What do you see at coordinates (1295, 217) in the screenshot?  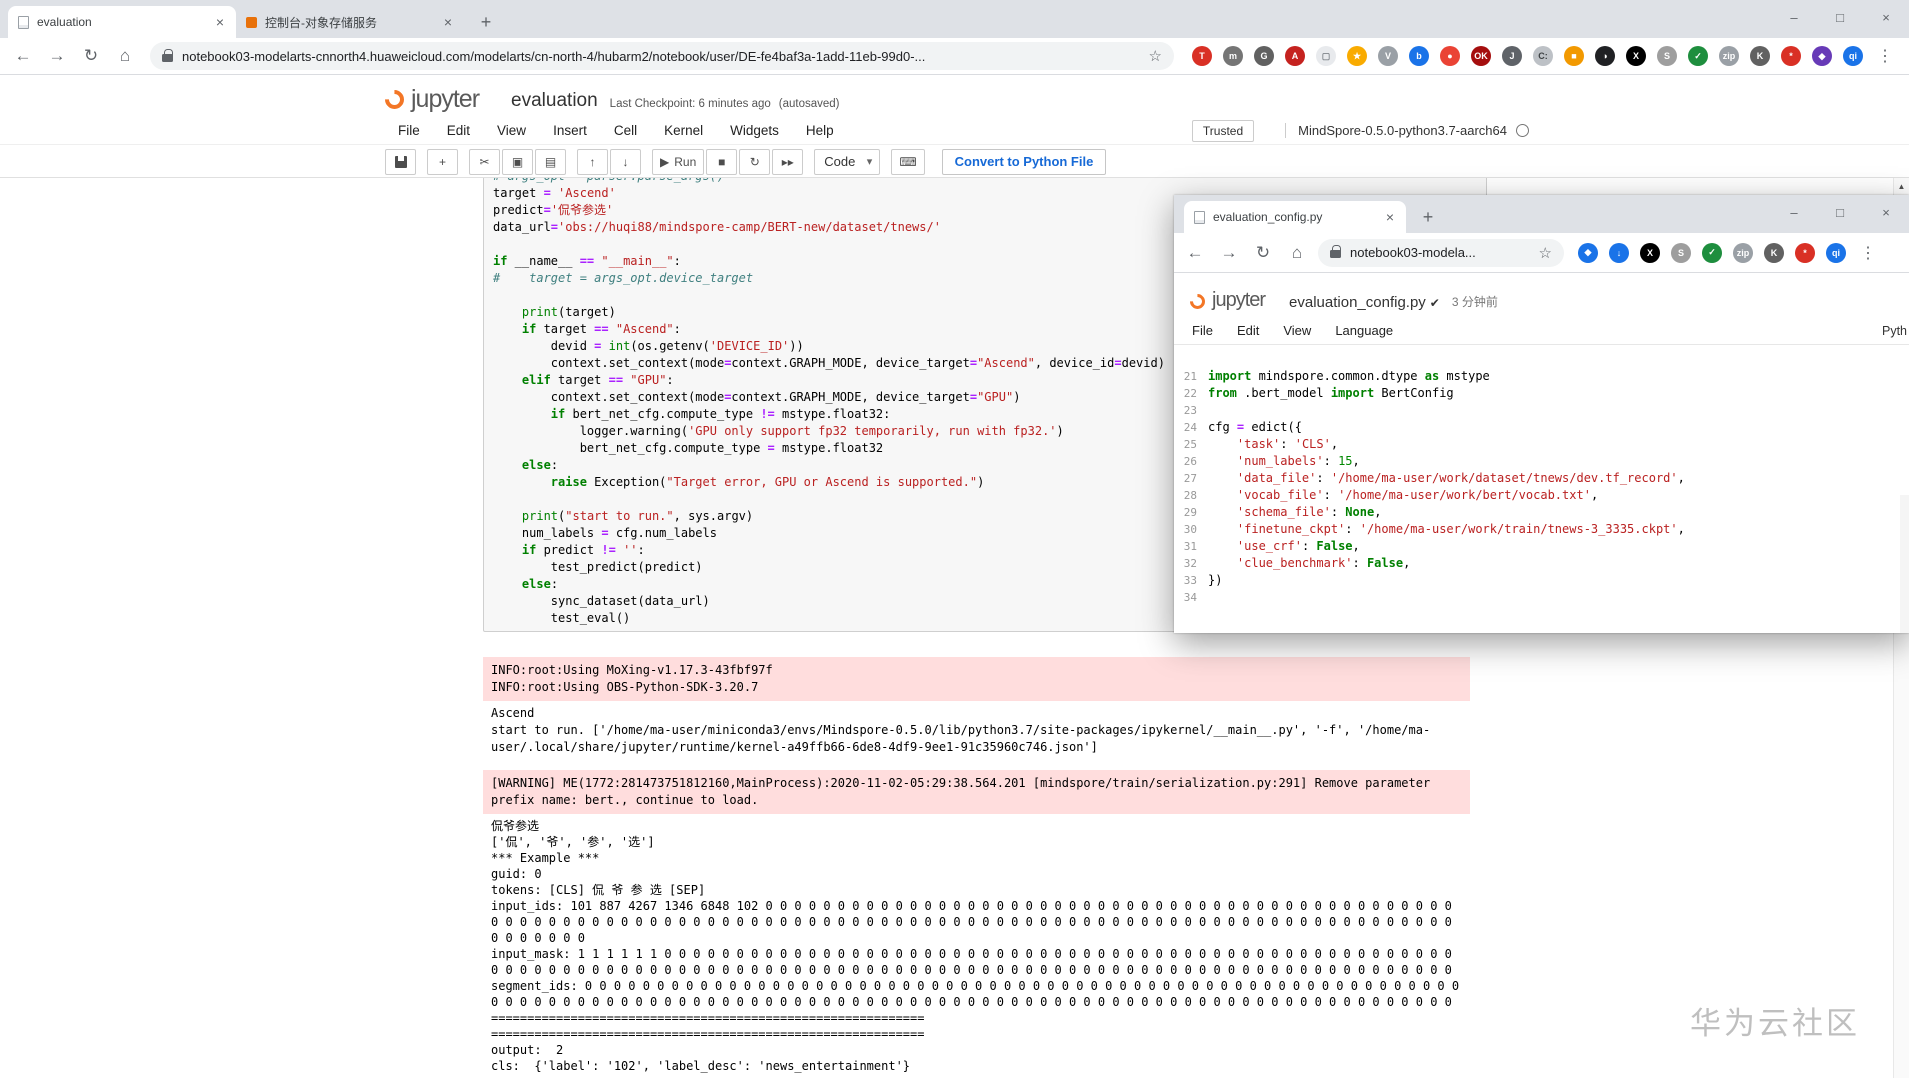 I see `popup-tab-config: evaluation_config.py ×` at bounding box center [1295, 217].